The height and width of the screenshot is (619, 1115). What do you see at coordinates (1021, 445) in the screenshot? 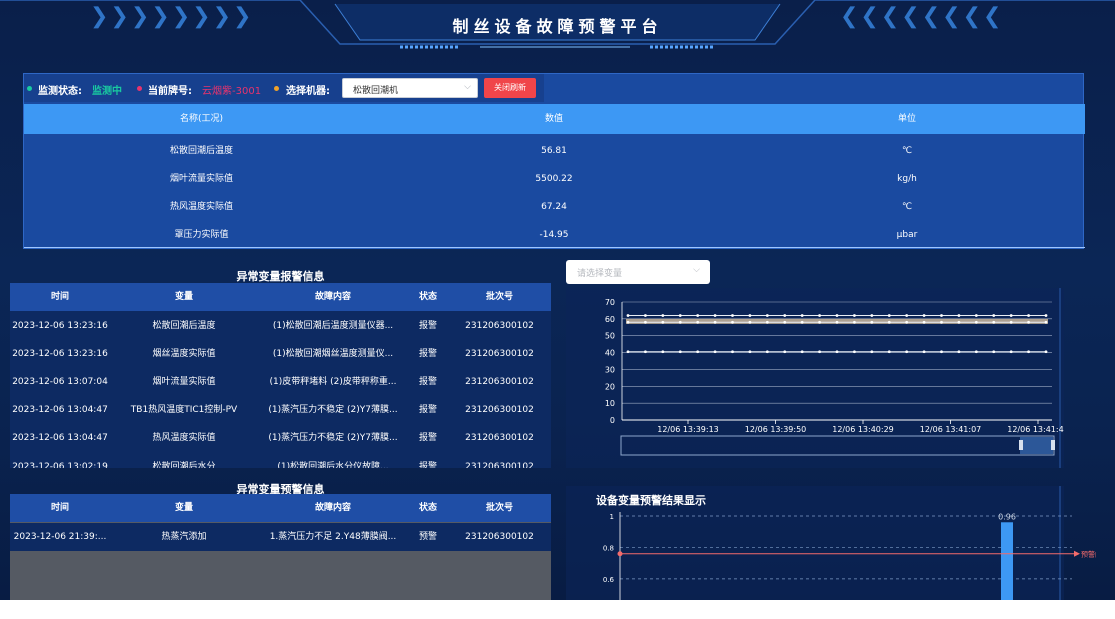
I see `zoom-slider-left-handle` at bounding box center [1021, 445].